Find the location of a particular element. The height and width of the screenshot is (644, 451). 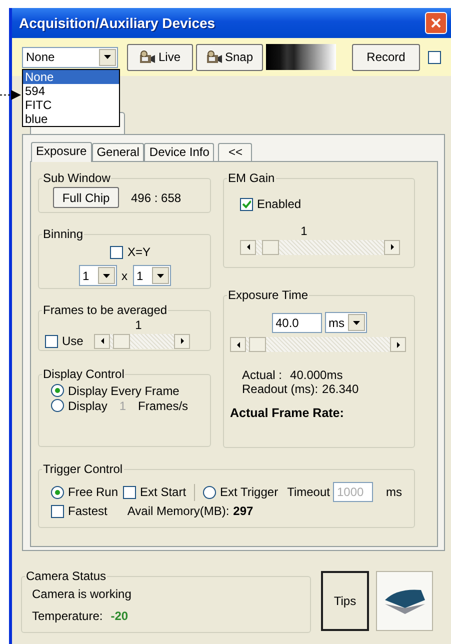

toolbar-button: Snap is located at coordinates (229, 57).